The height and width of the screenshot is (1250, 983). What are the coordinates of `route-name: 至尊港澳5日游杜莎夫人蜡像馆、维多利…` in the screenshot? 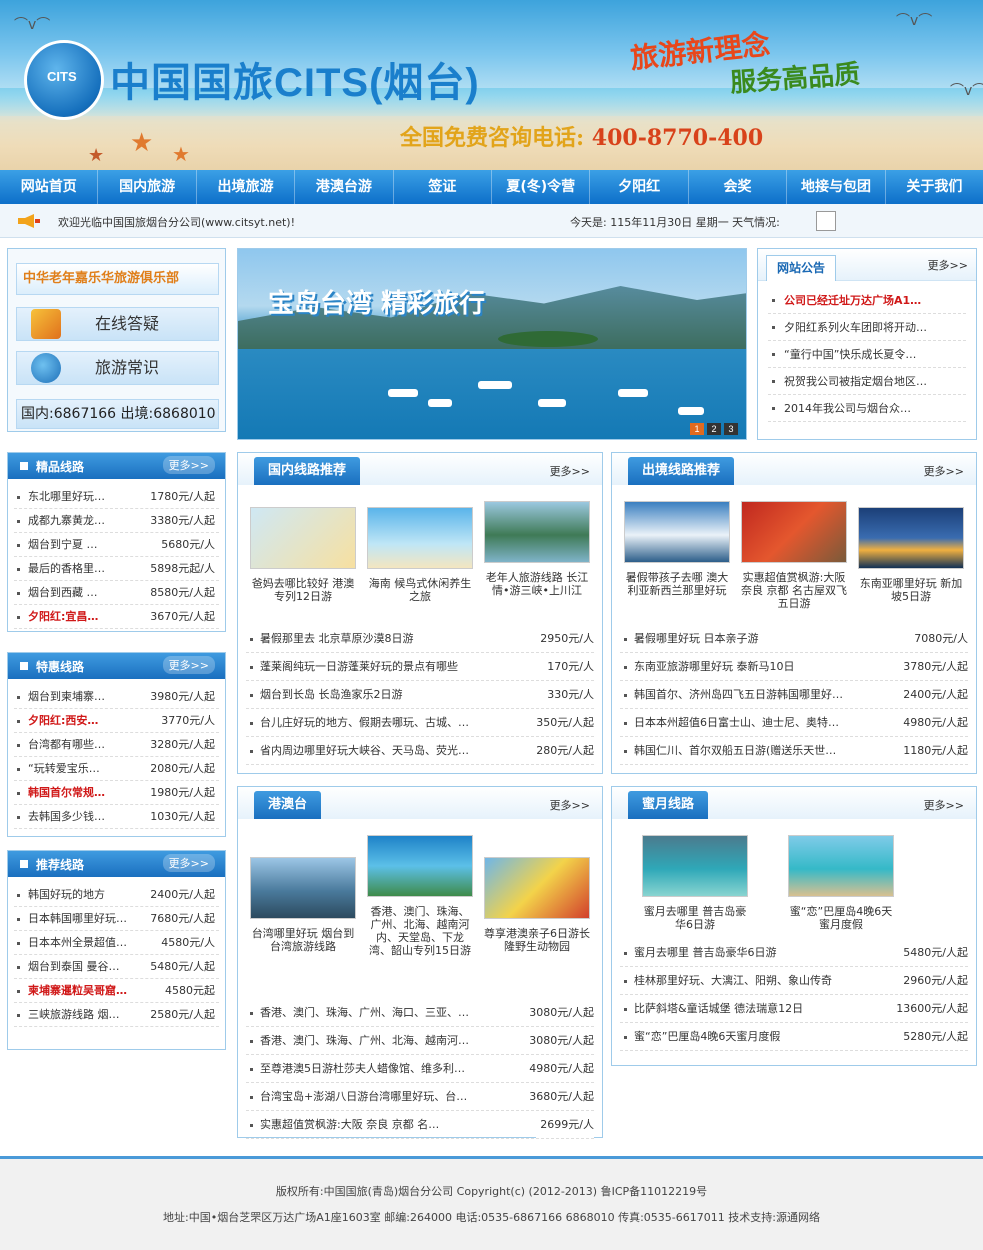 It's located at (362, 1068).